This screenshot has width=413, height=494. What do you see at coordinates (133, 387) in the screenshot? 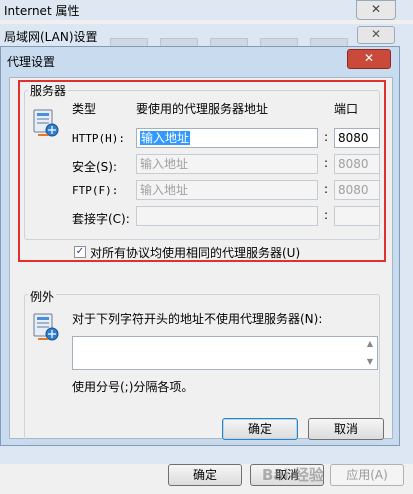
I see `exceptions-hint: 使用分号(;)分隔各项。` at bounding box center [133, 387].